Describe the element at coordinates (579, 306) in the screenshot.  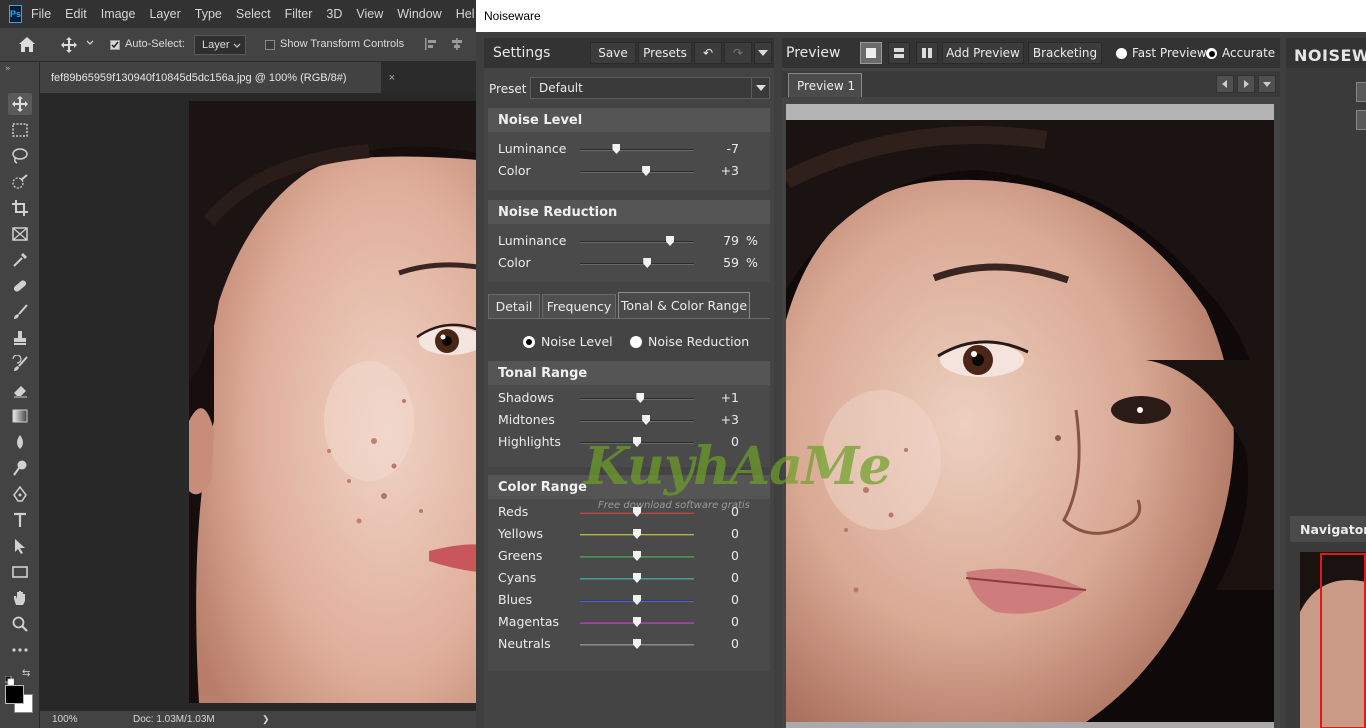
I see `tab-frequency: Frequency` at that location.